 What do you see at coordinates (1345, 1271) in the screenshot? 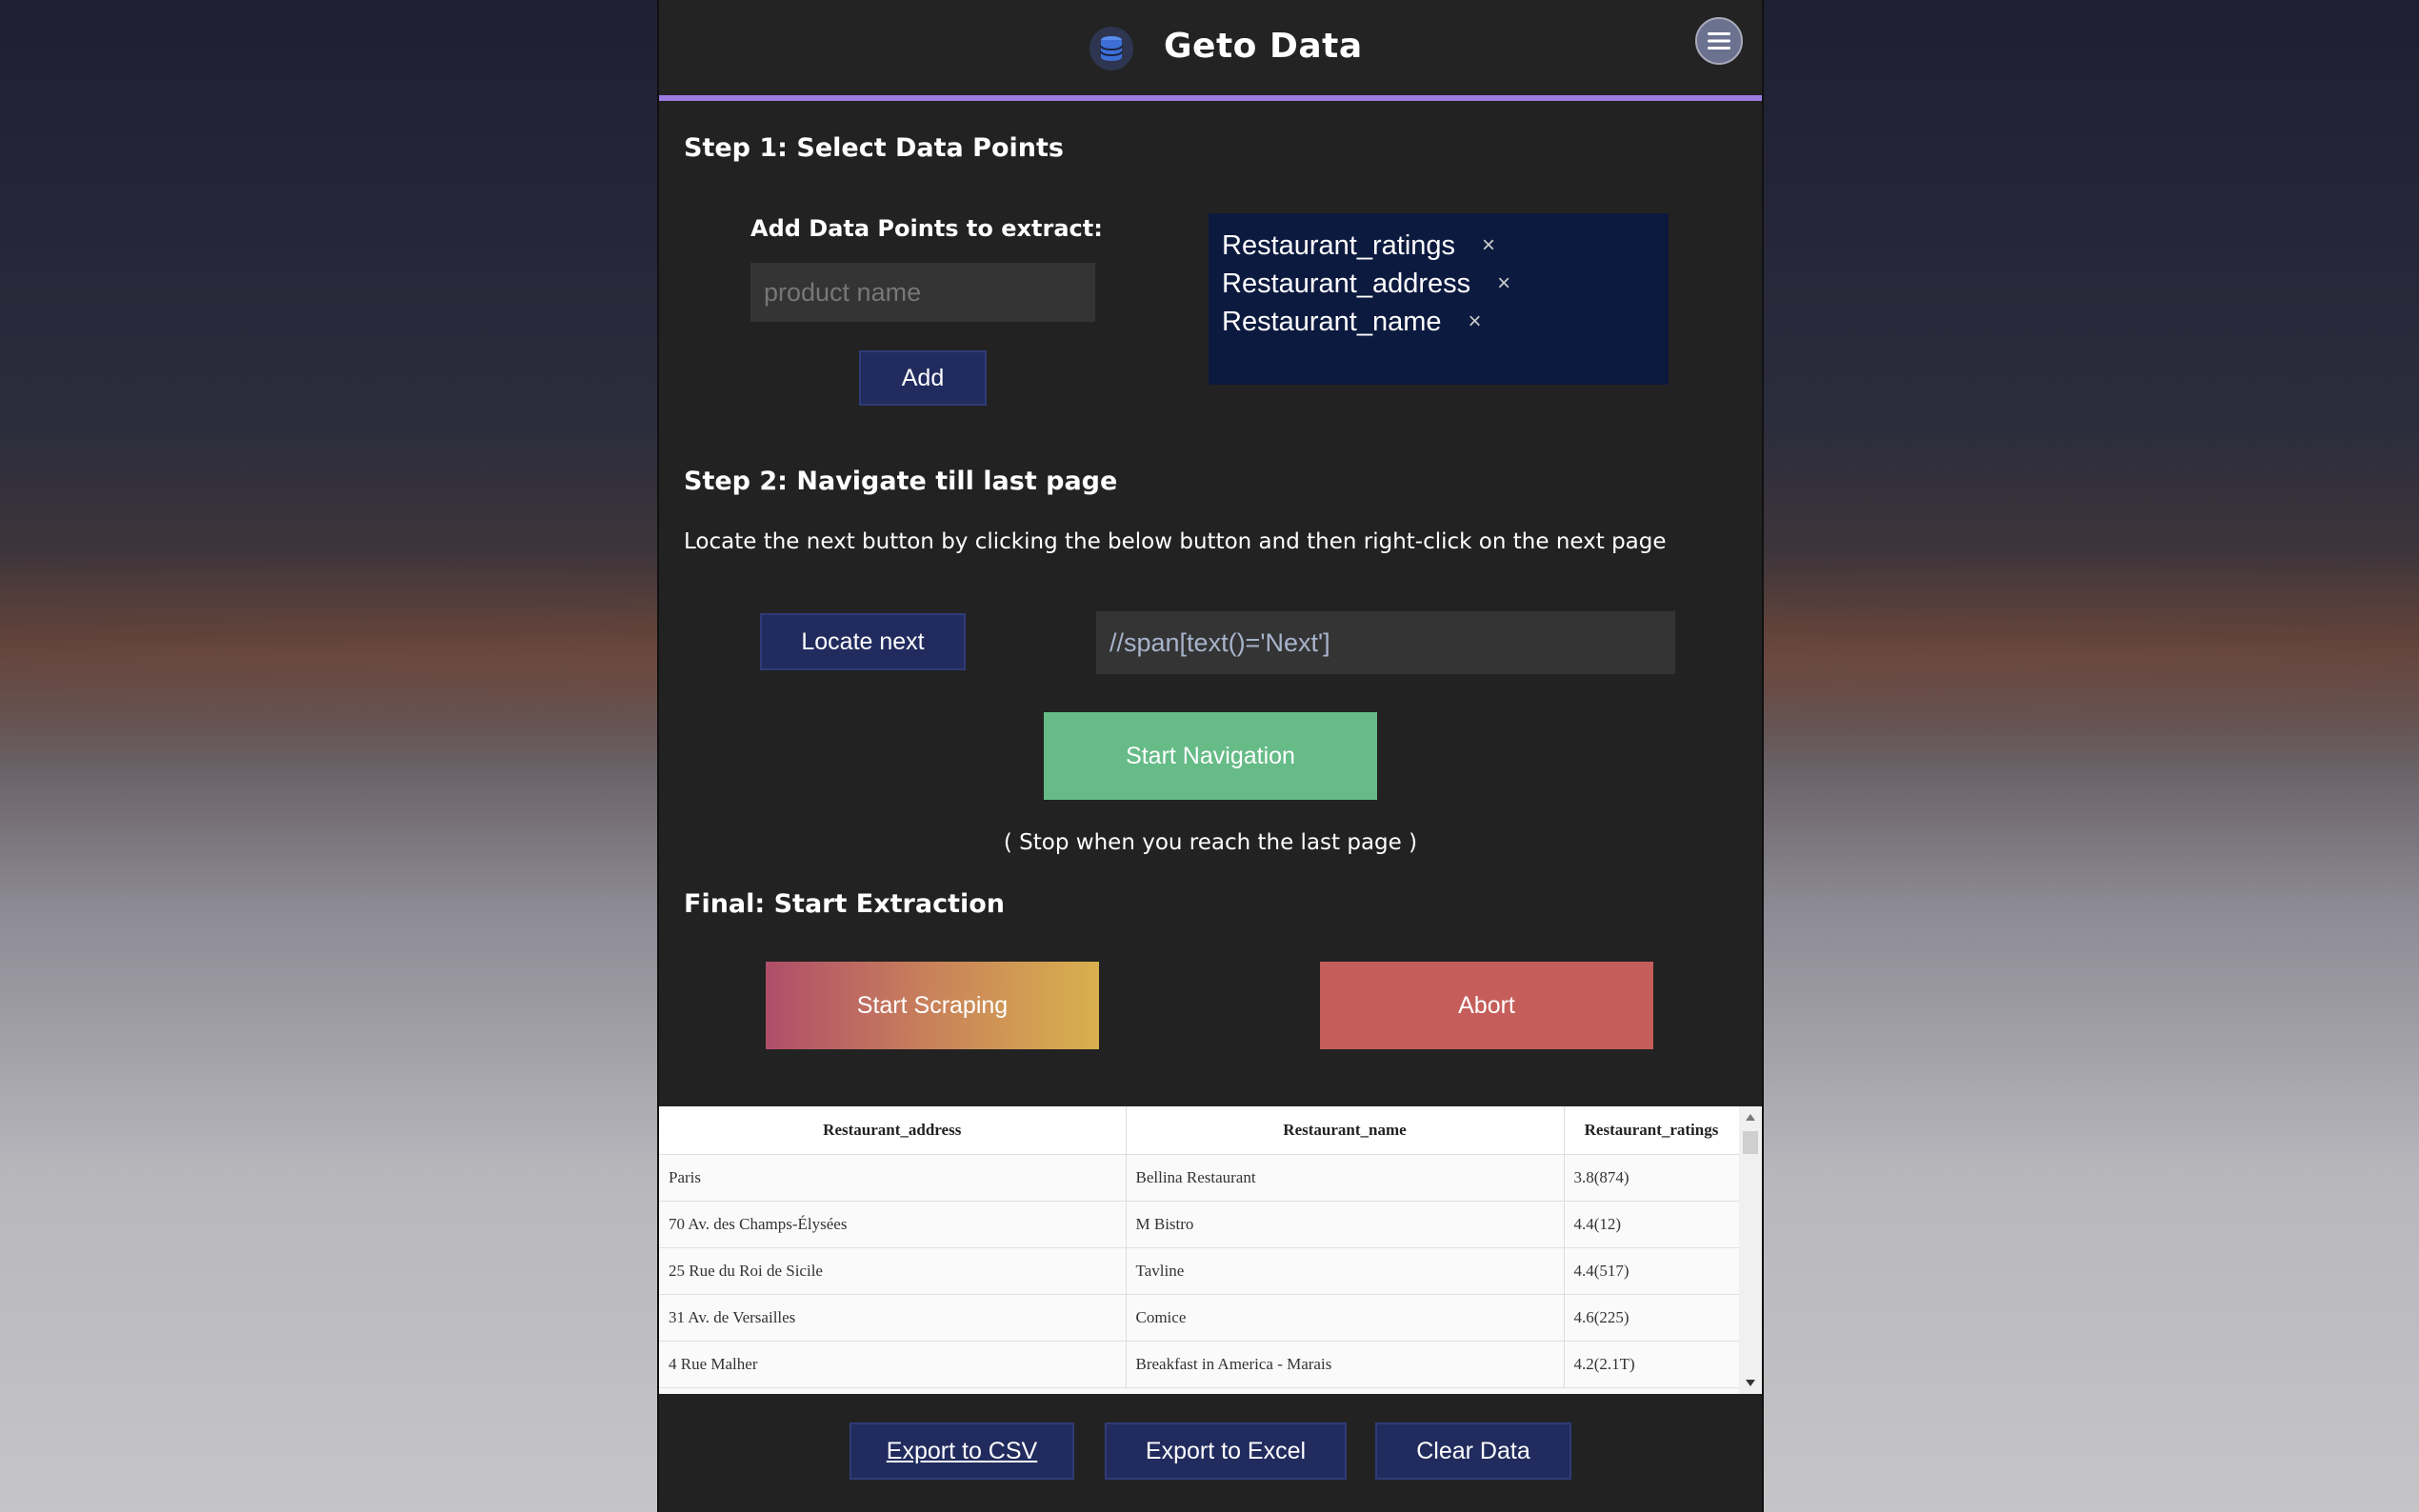
I see `table-cell: Tavline` at bounding box center [1345, 1271].